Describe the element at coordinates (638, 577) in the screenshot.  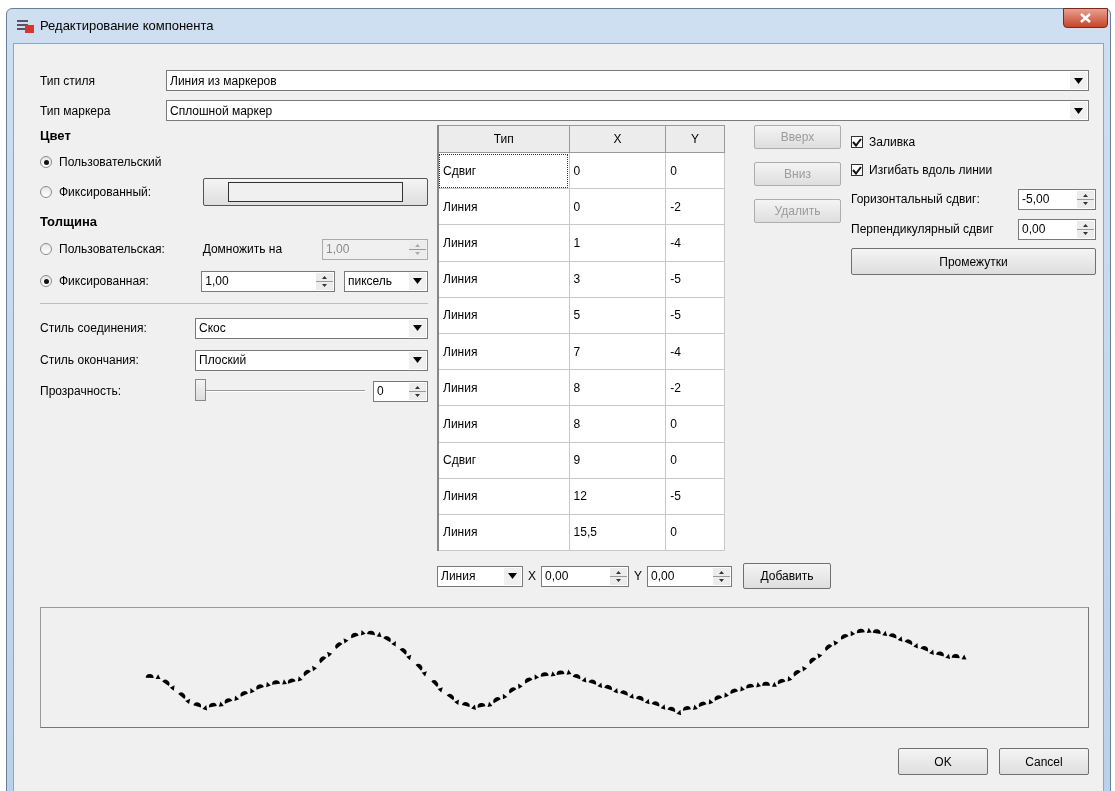
I see `field-label: Y` at that location.